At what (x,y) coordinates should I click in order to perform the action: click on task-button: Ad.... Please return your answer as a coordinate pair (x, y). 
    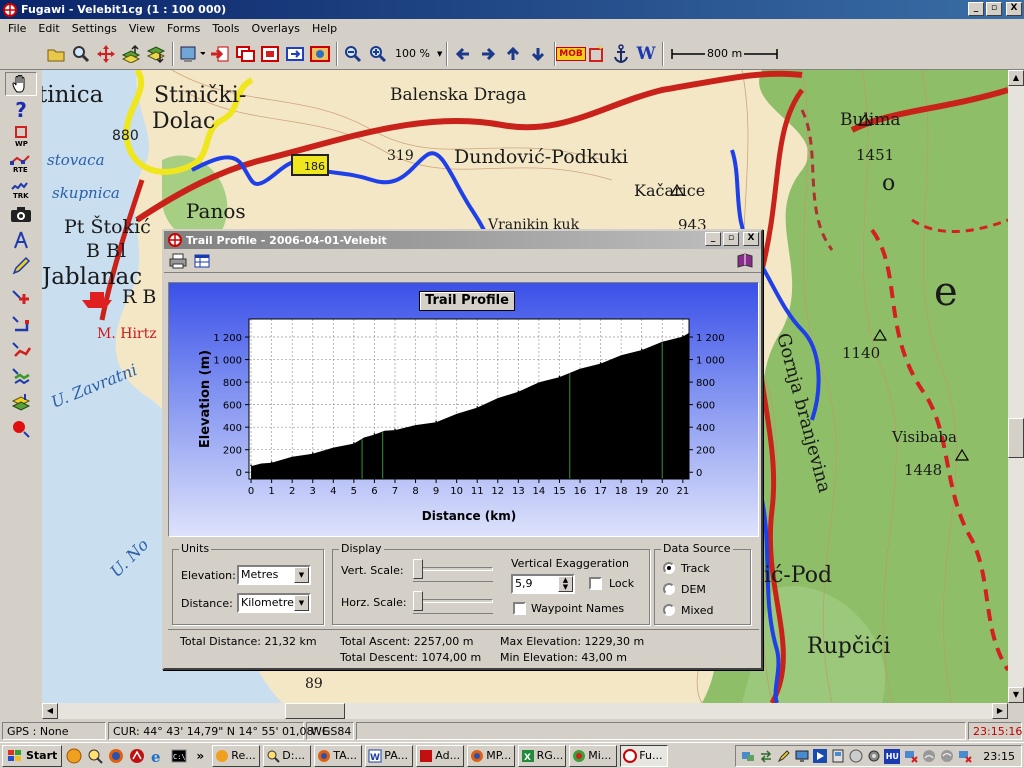
    Looking at the image, I should click on (440, 755).